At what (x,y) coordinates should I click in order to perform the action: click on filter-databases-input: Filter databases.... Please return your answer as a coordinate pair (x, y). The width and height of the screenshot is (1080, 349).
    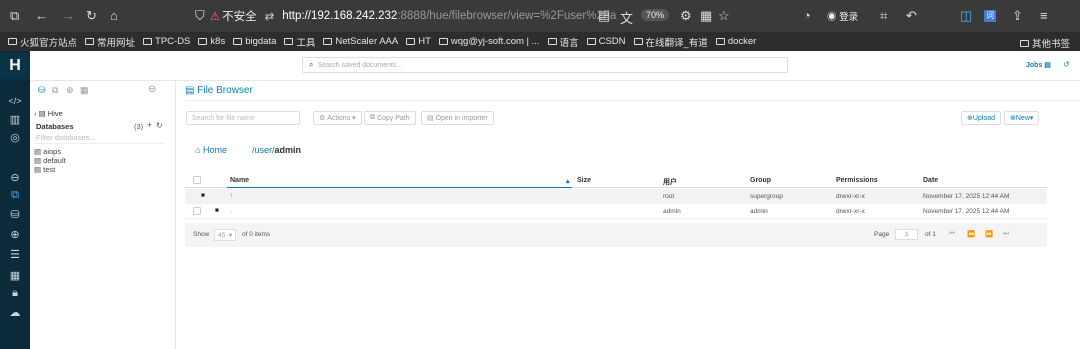
    Looking at the image, I should click on (99, 138).